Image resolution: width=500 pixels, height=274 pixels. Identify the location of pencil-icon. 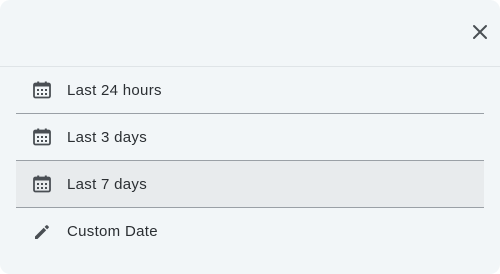
(42, 232).